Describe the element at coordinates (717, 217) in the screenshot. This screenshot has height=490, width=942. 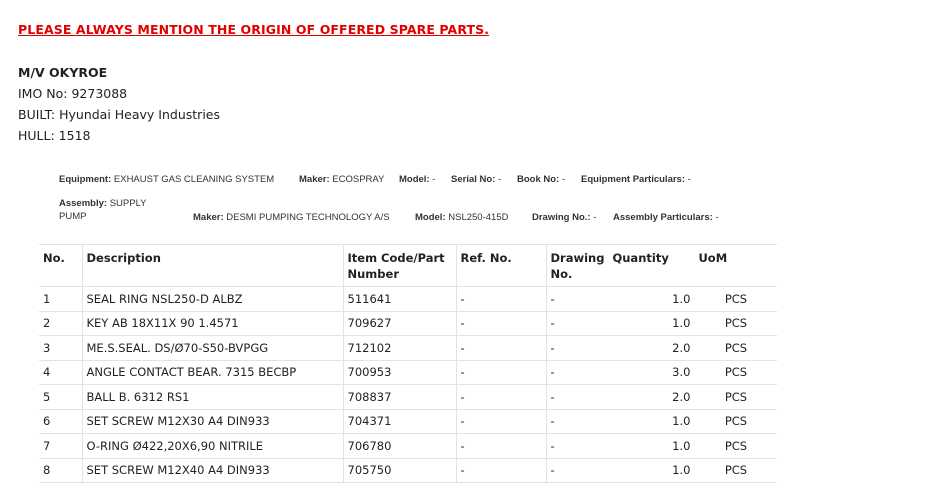
I see `assembly-particulars-value: -` at that location.